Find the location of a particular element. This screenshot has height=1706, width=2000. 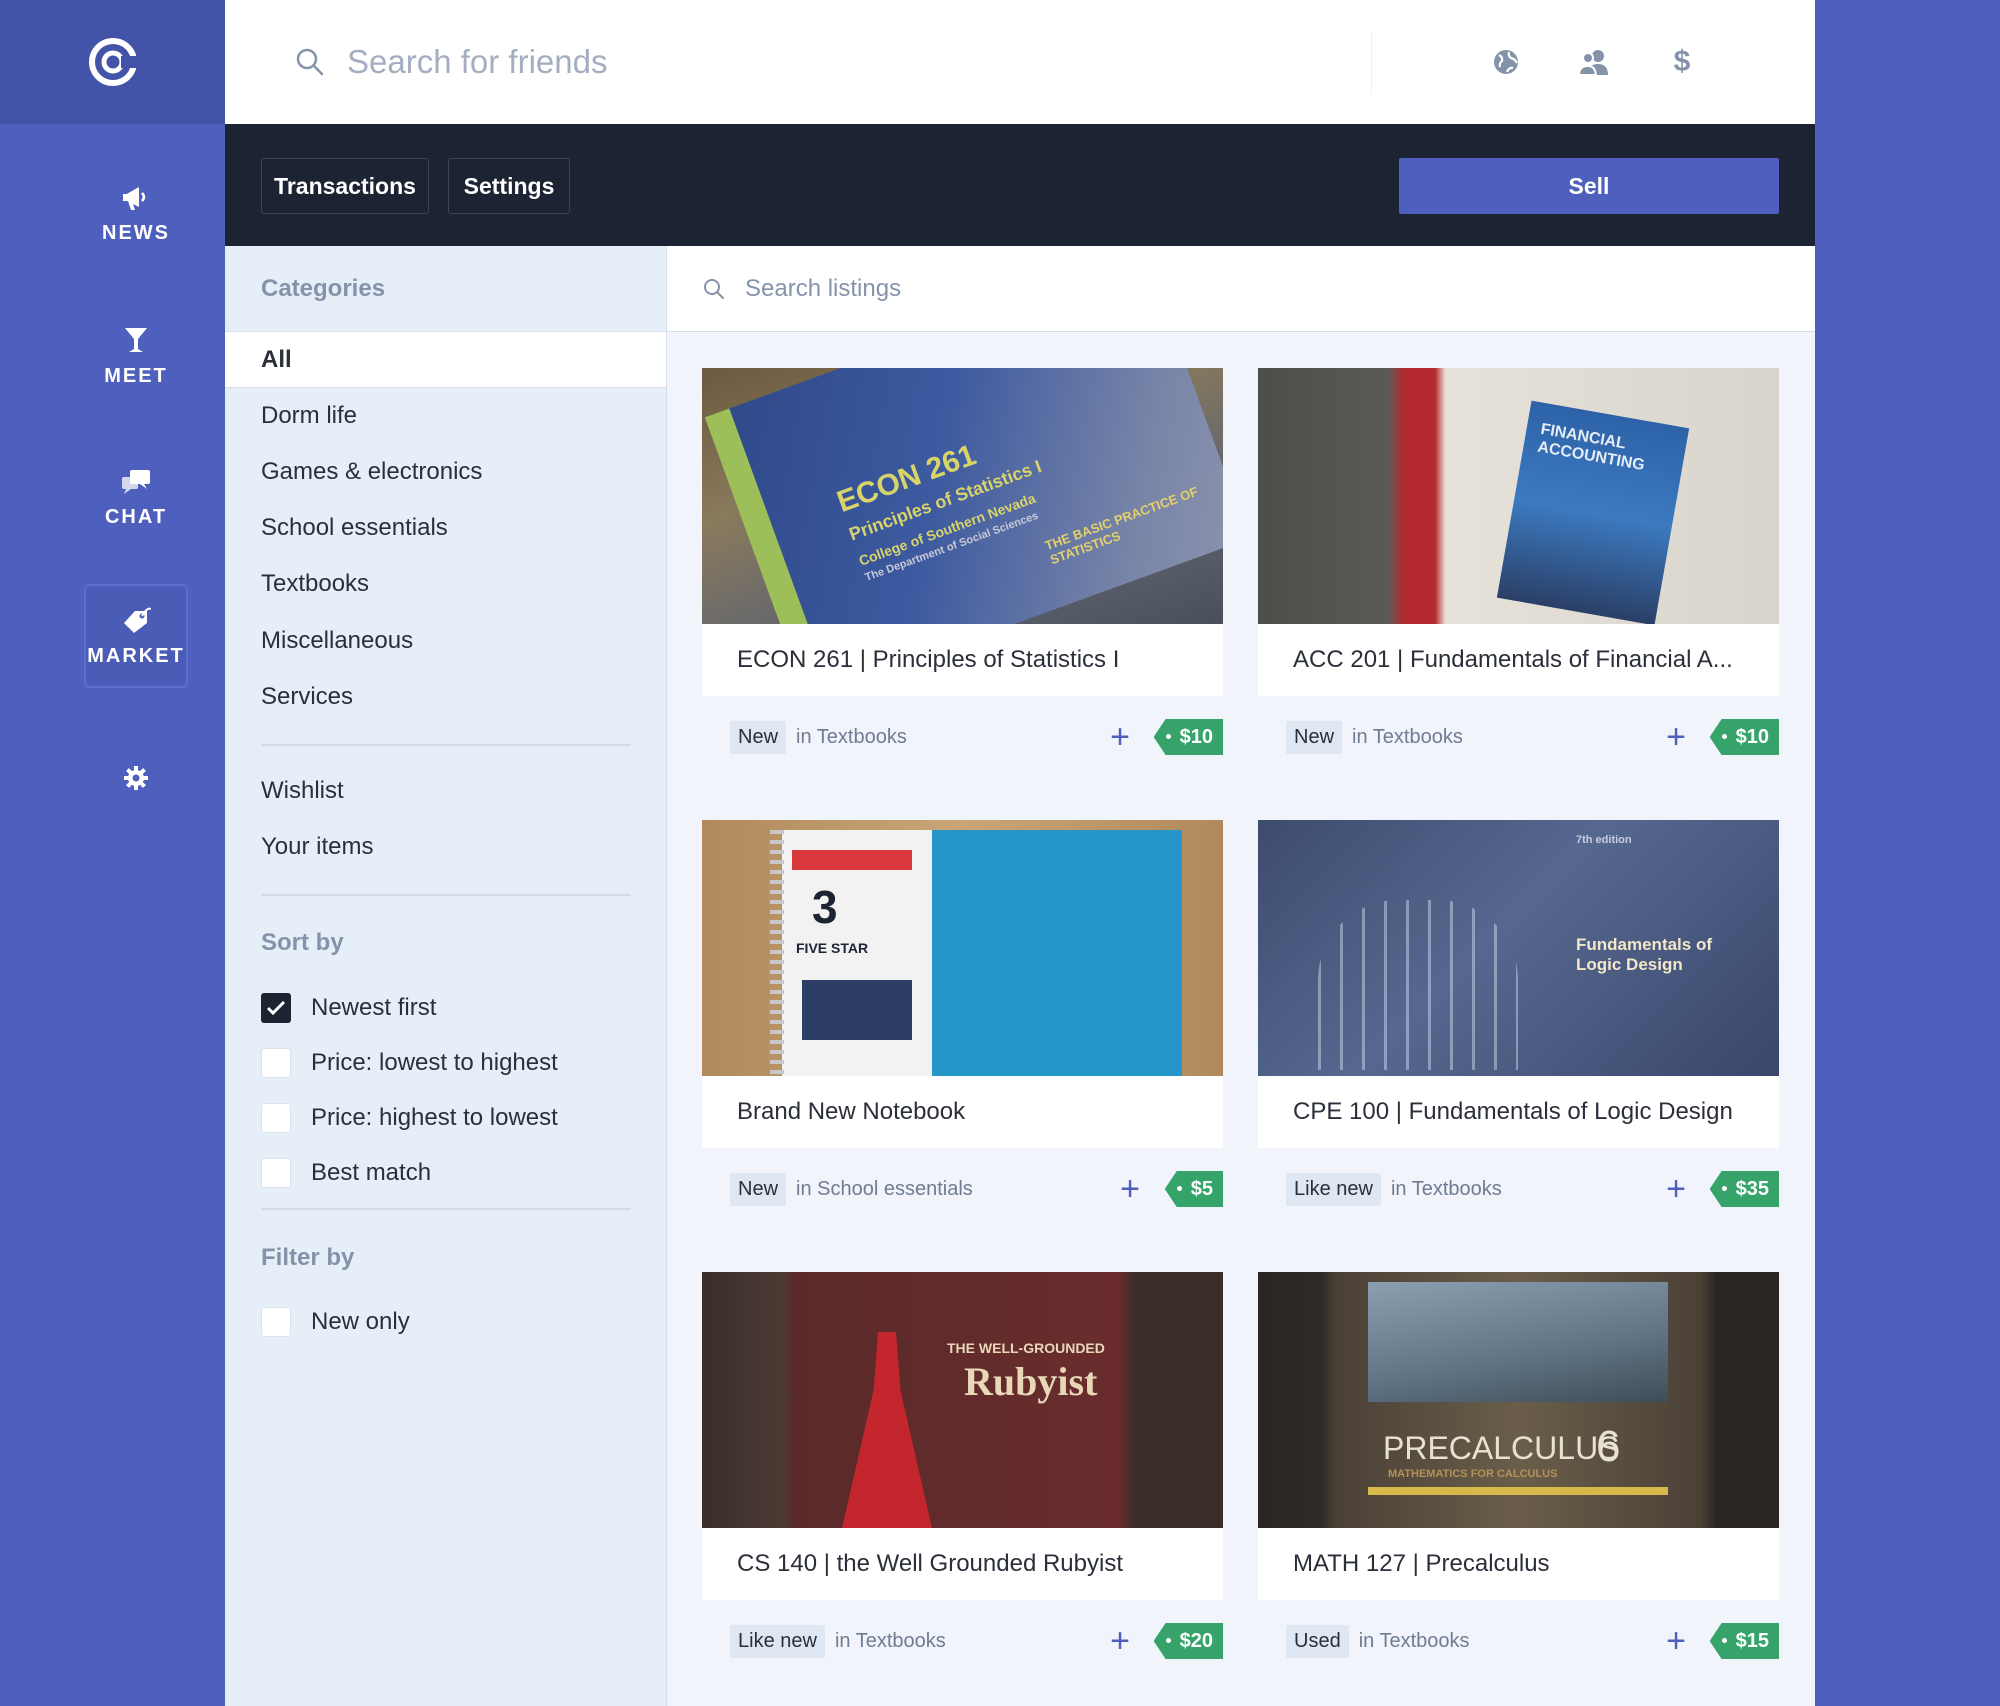

book-edition-text: 6 is located at coordinates (1608, 1446).